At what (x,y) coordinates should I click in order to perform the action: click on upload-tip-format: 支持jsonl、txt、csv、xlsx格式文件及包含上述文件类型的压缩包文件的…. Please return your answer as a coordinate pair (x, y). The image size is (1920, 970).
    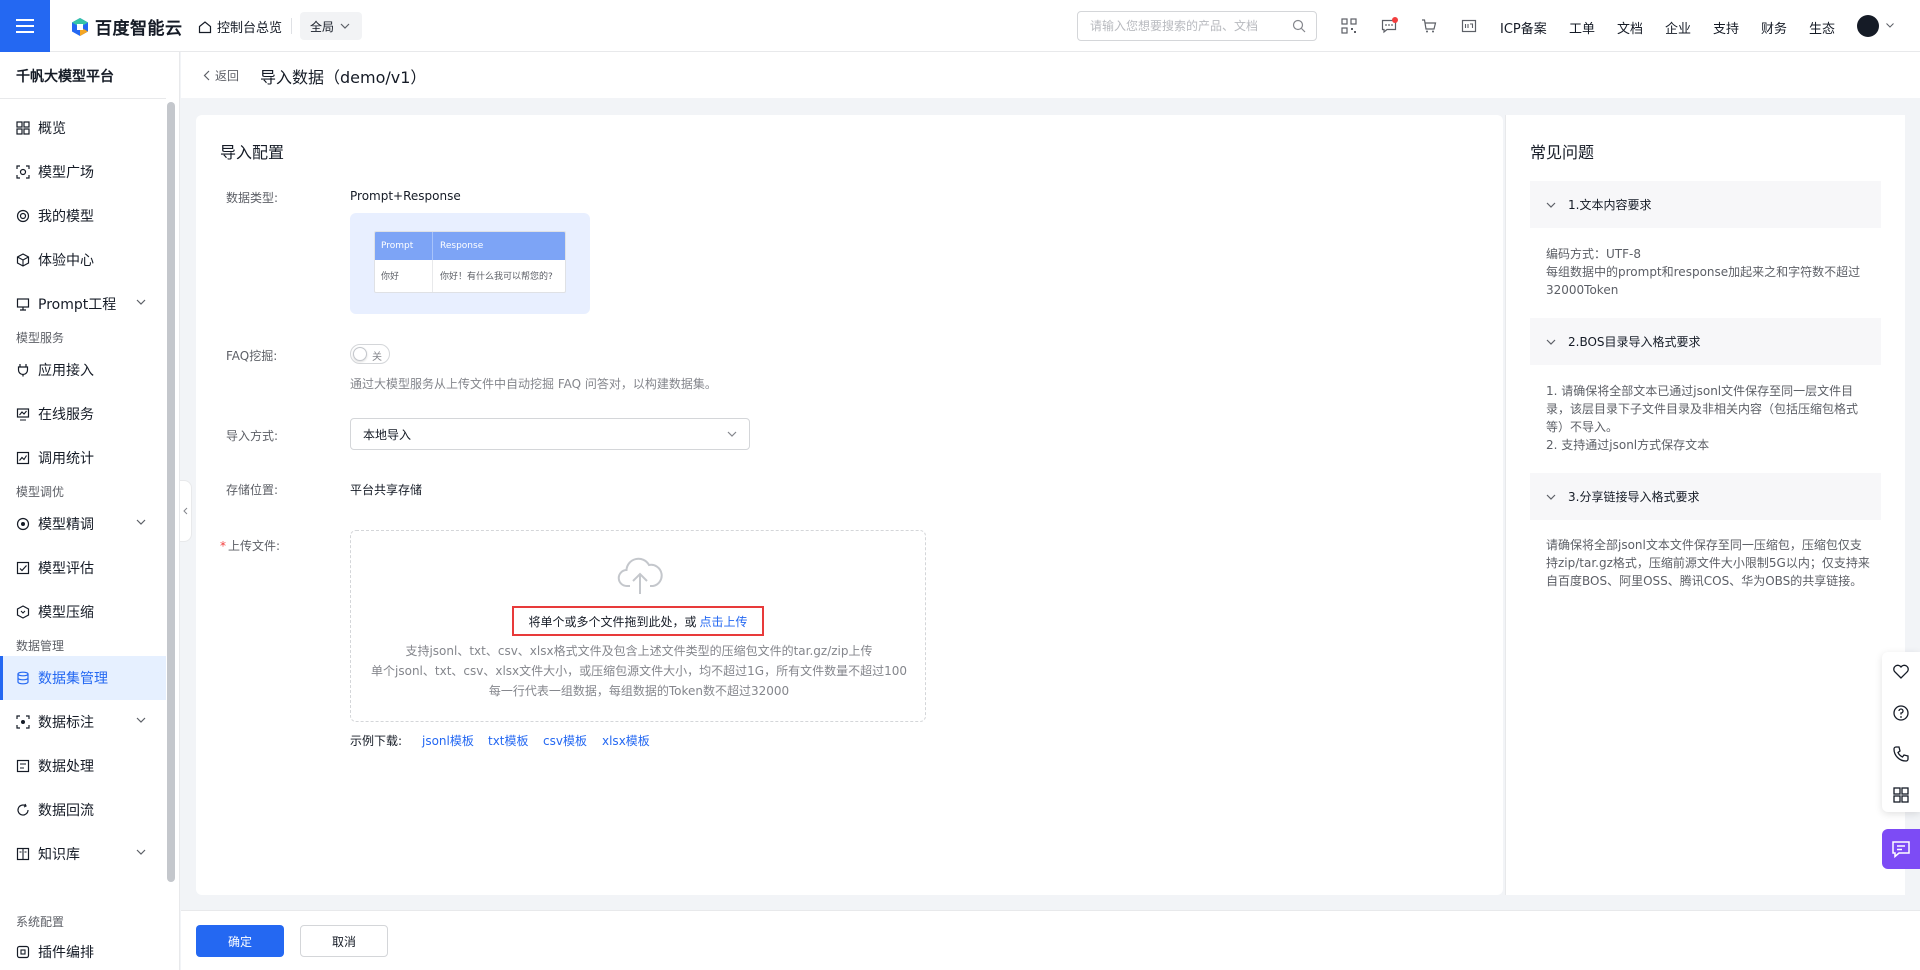
    Looking at the image, I should click on (639, 651).